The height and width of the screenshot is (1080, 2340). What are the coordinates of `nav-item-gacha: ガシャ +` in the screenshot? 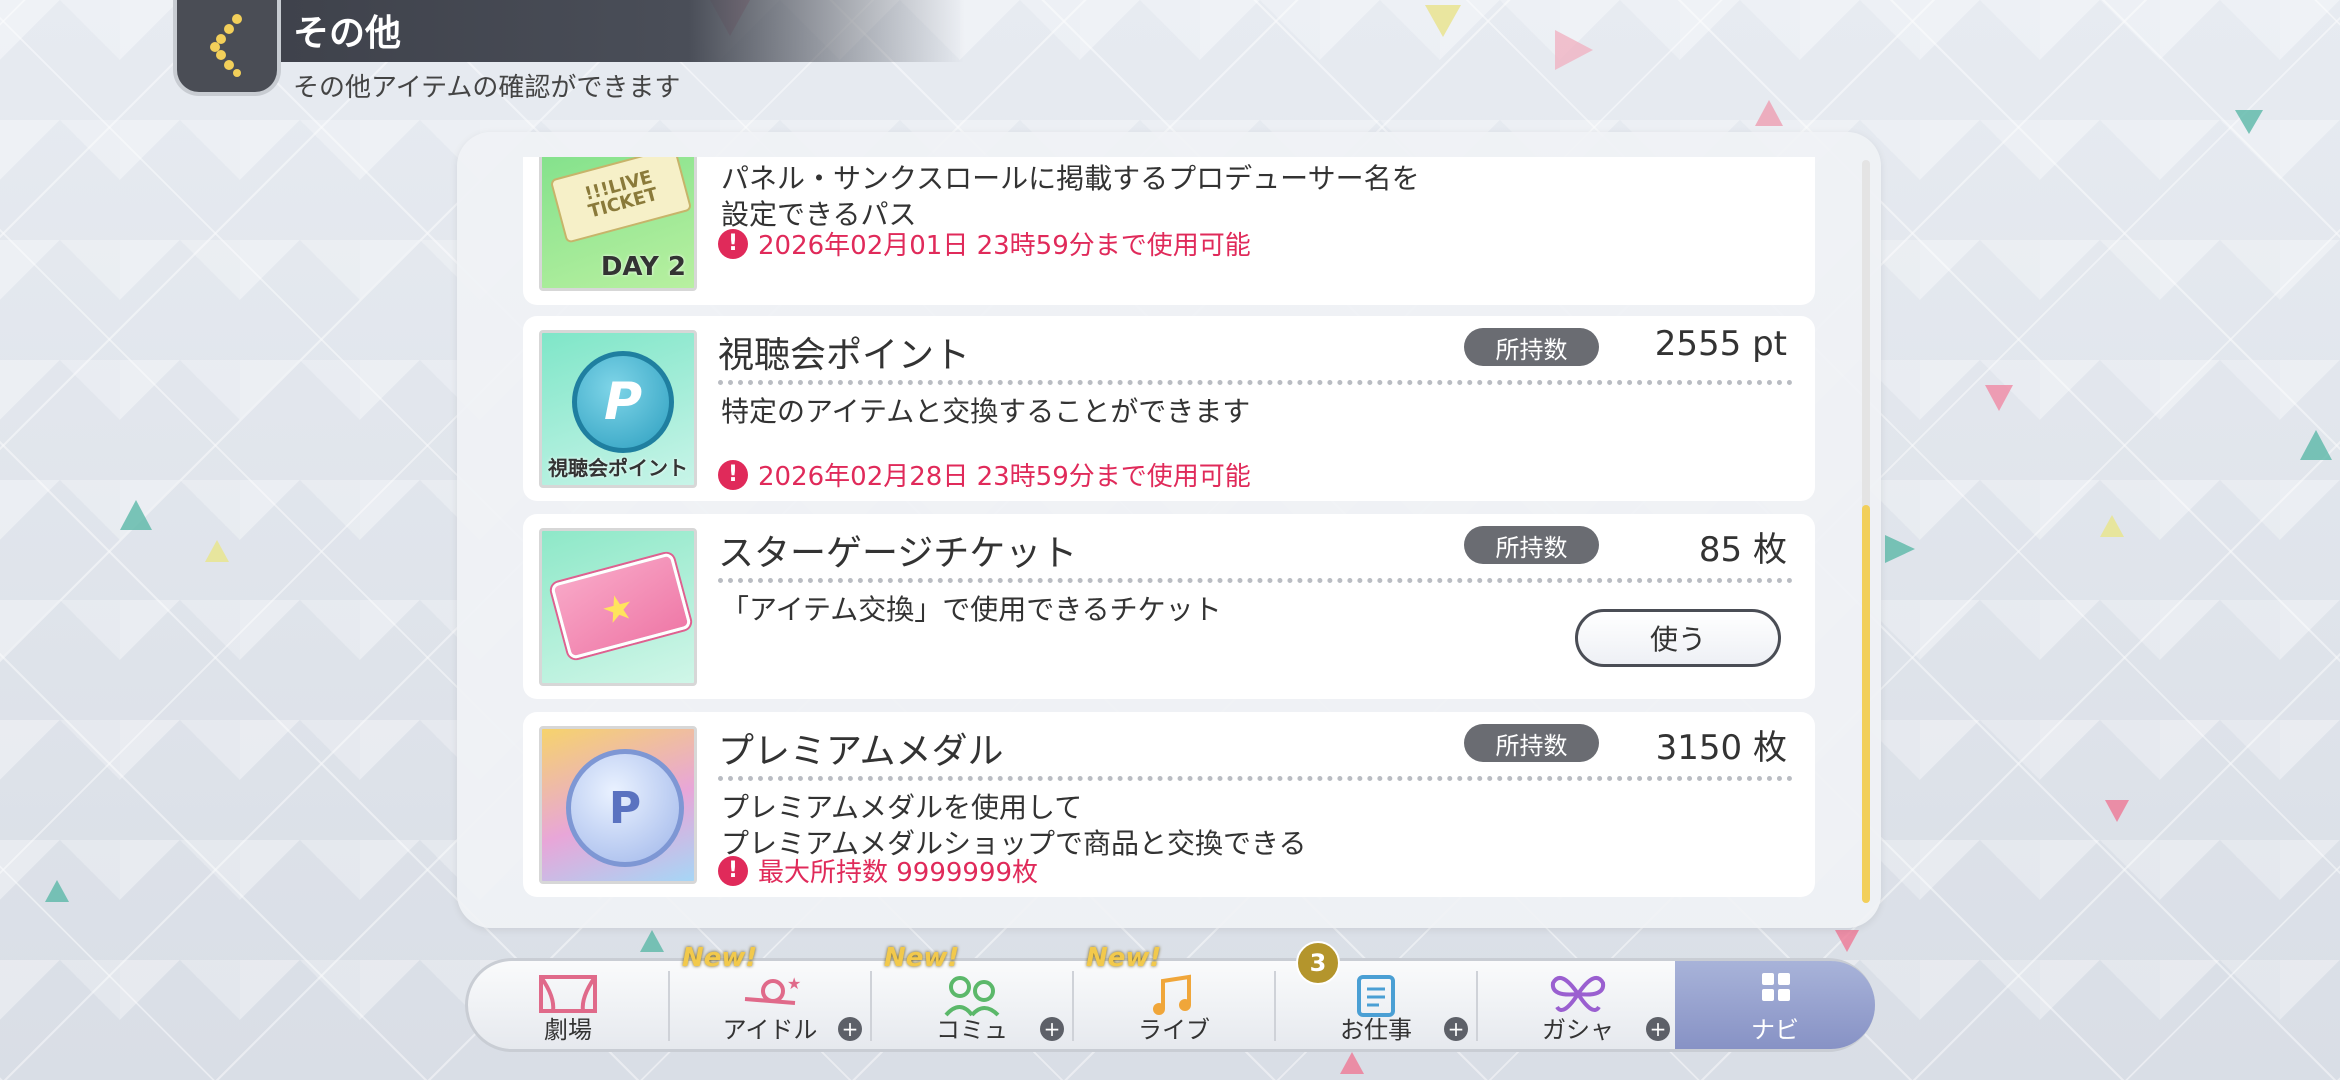 It's located at (1578, 1006).